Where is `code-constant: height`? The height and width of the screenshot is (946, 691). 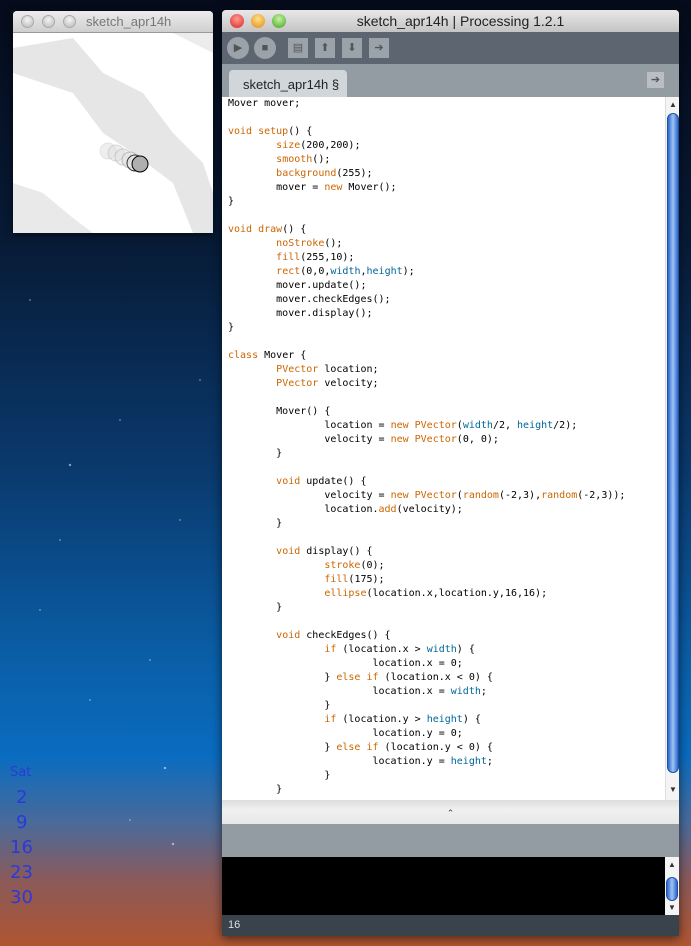
code-constant: height is located at coordinates (444, 719).